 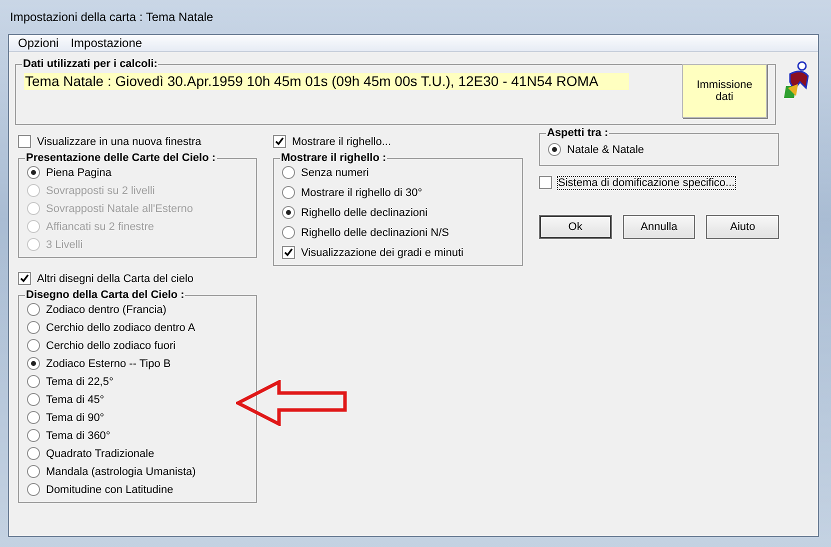 I want to click on radio-label: Tema di 22,5°, so click(x=80, y=382).